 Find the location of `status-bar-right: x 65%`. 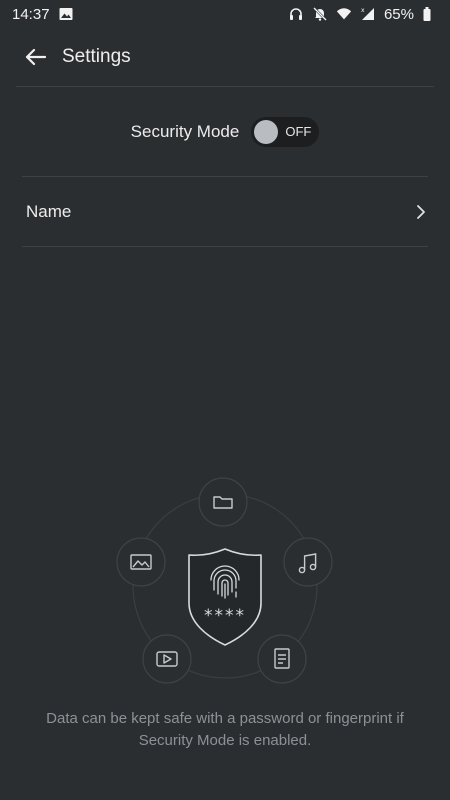

status-bar-right: x 65% is located at coordinates (363, 14).